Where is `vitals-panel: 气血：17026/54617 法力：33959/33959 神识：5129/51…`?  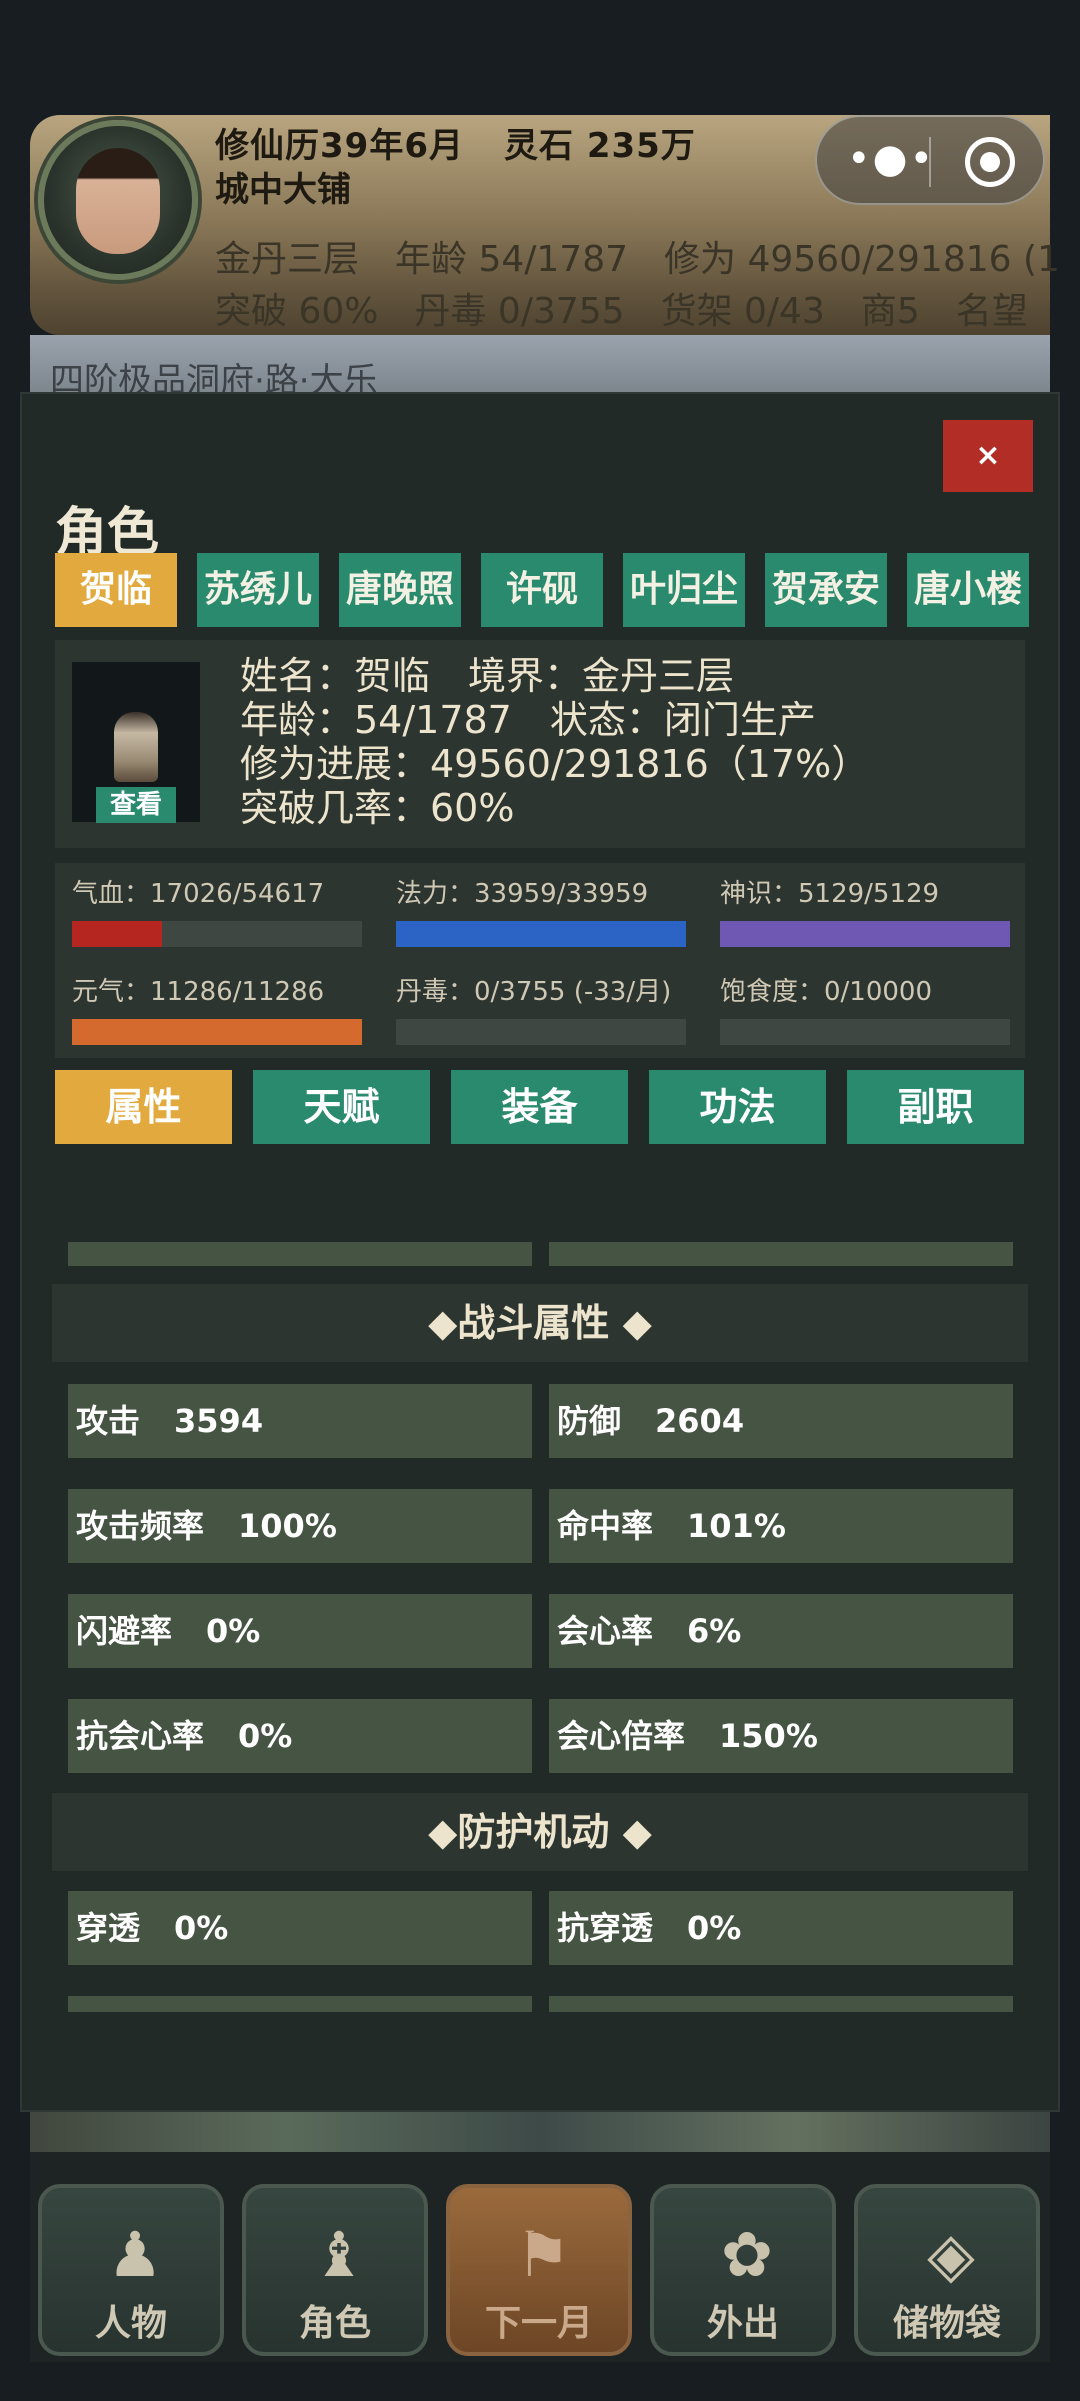 vitals-panel: 气血：17026/54617 法力：33959/33959 神识：5129/51… is located at coordinates (540, 960).